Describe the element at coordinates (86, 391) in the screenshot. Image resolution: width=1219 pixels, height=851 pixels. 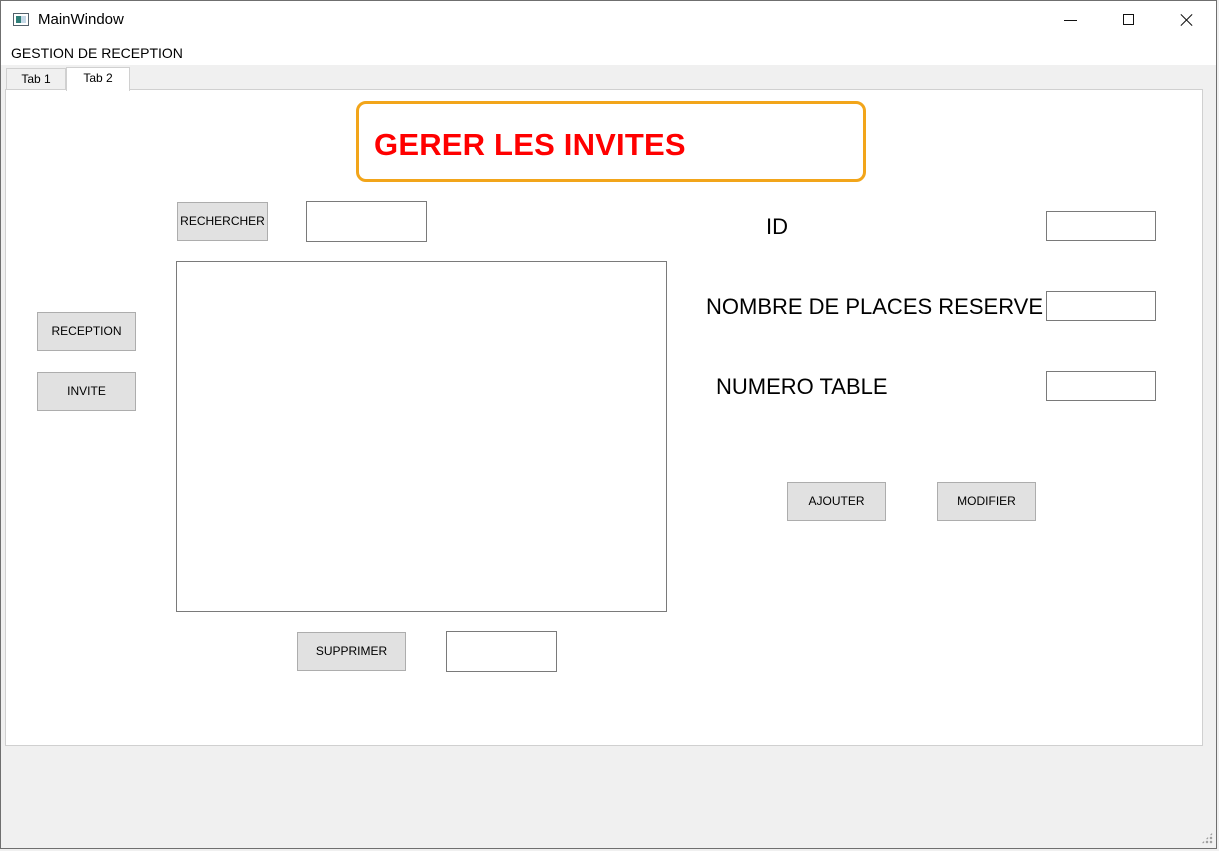
I see `invite-button: INVITE` at that location.